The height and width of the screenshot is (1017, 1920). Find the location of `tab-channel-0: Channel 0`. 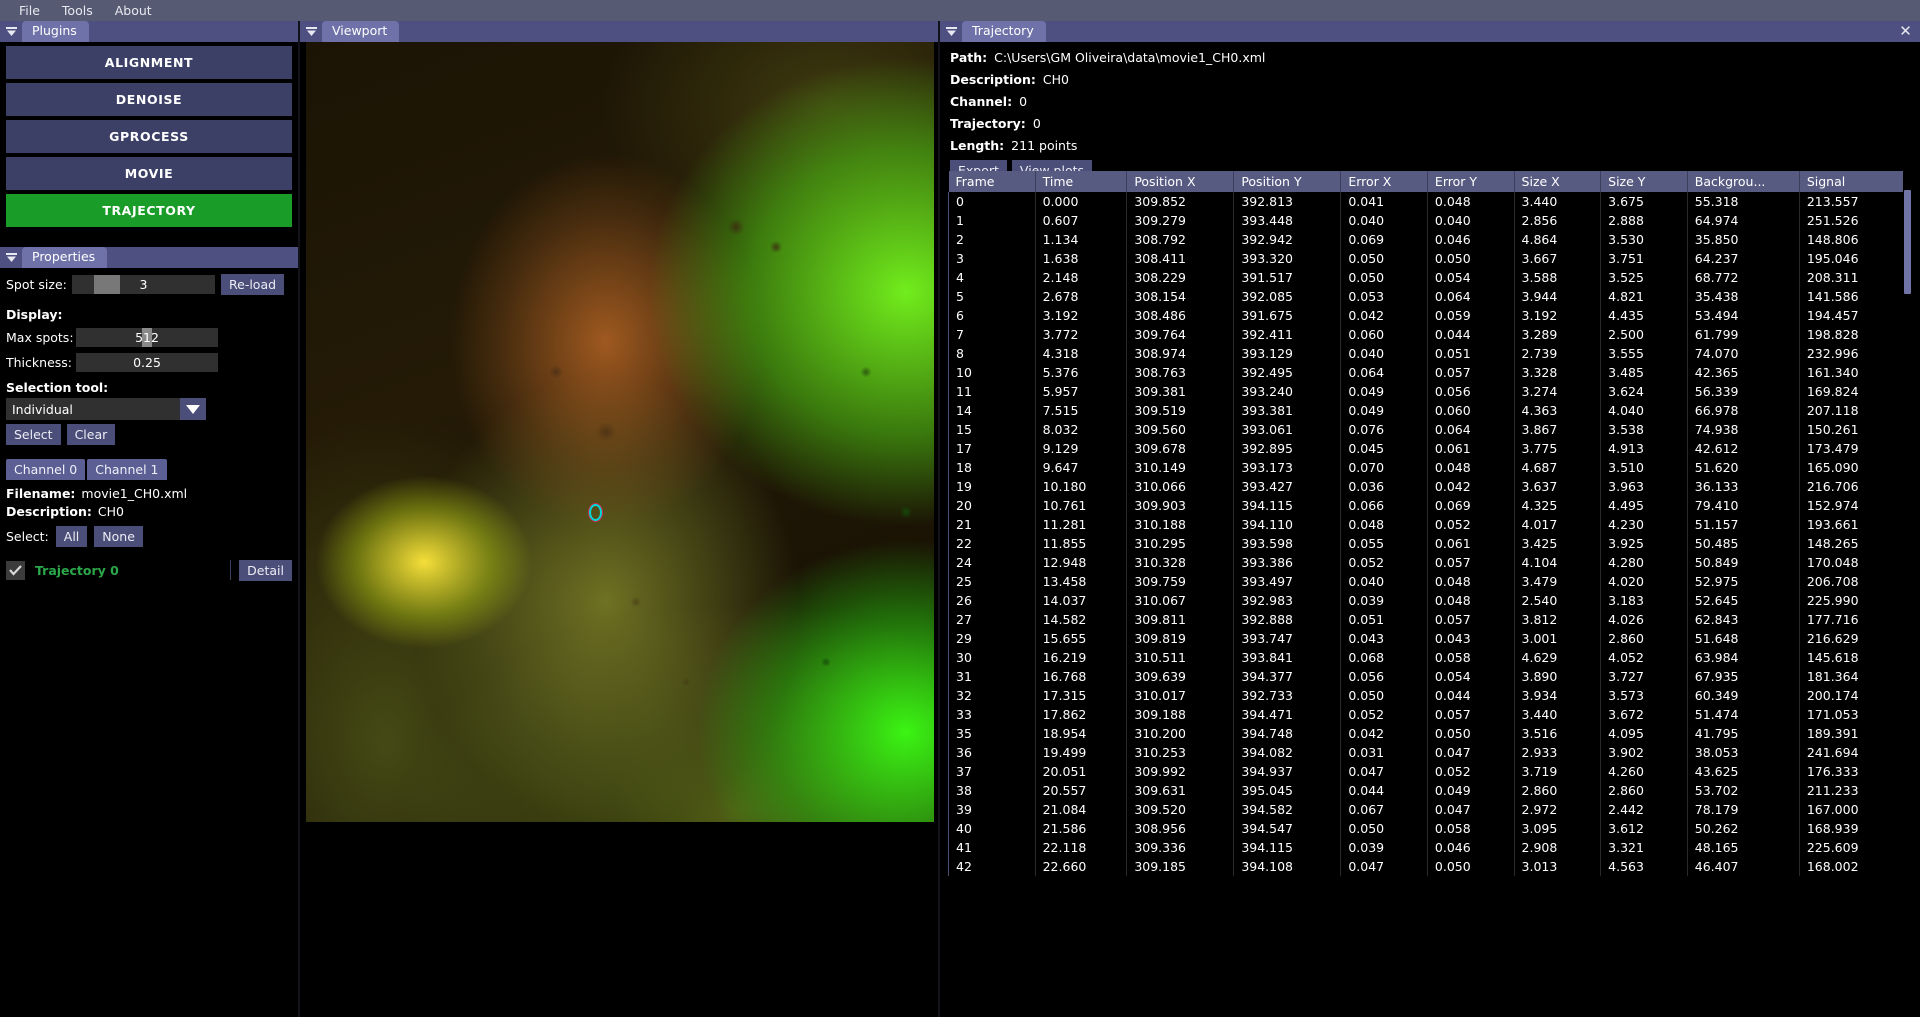

tab-channel-0: Channel 0 is located at coordinates (46, 469).